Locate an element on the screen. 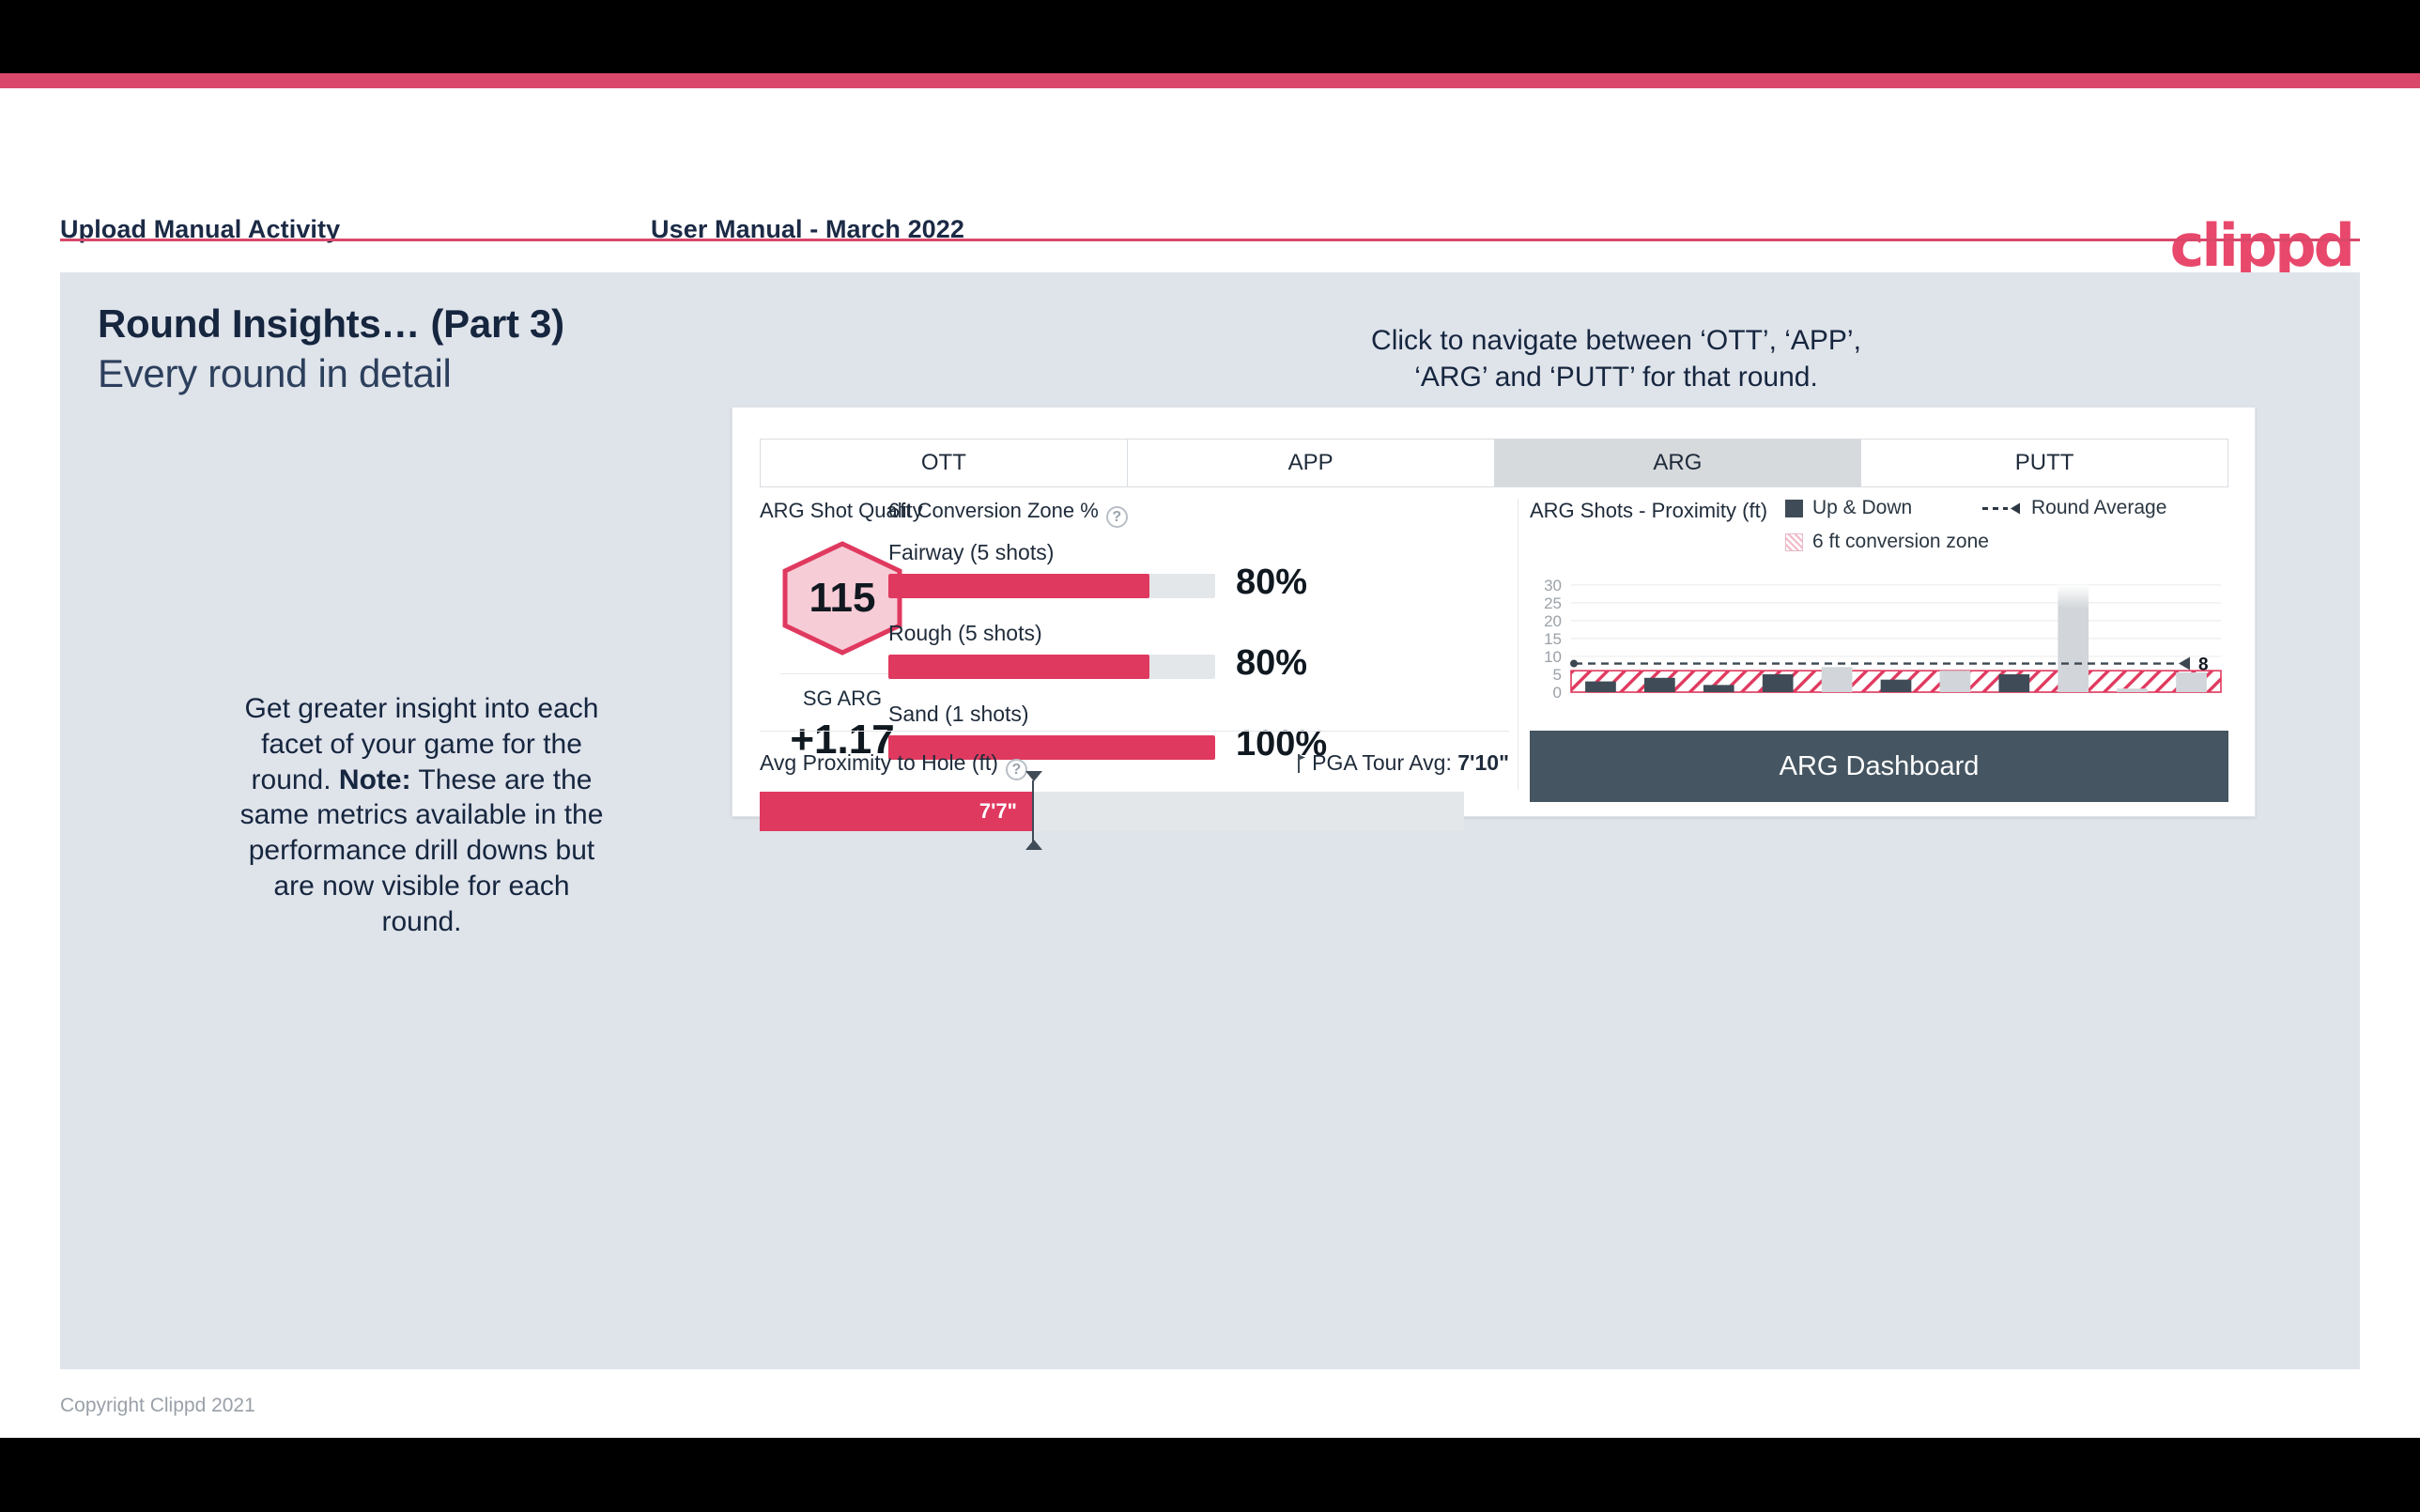 The height and width of the screenshot is (1512, 2420). conversion-row-label: Sand (1 shots) is located at coordinates (958, 714).